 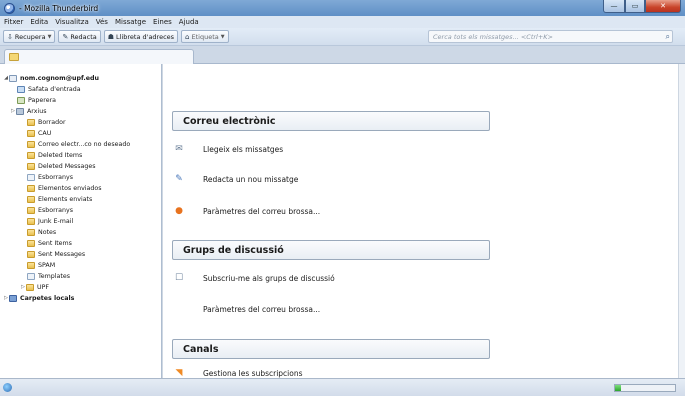 What do you see at coordinates (162, 22) in the screenshot?
I see `menu-tools: Eines` at bounding box center [162, 22].